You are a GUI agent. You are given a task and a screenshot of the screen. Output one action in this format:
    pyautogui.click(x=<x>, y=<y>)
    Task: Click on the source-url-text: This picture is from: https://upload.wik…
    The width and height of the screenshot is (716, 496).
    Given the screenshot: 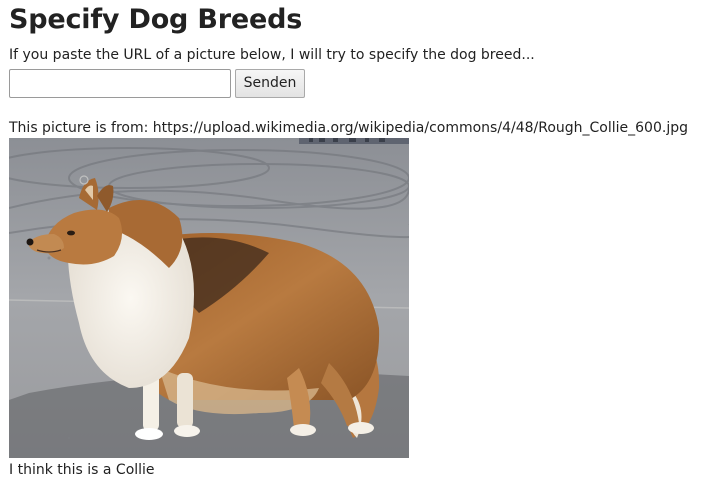 What is the action you would take?
    pyautogui.click(x=348, y=128)
    